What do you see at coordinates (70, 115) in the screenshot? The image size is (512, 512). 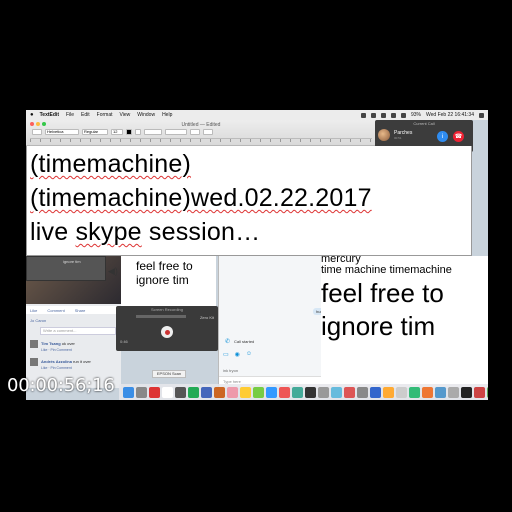 I see `menu-file: File` at bounding box center [70, 115].